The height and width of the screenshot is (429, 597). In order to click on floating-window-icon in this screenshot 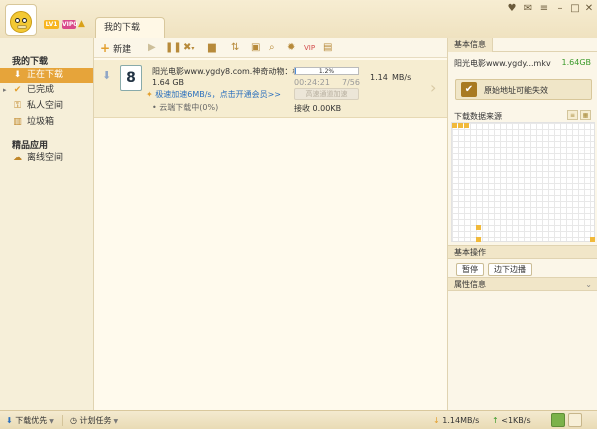, I will do `click(575, 420)`.